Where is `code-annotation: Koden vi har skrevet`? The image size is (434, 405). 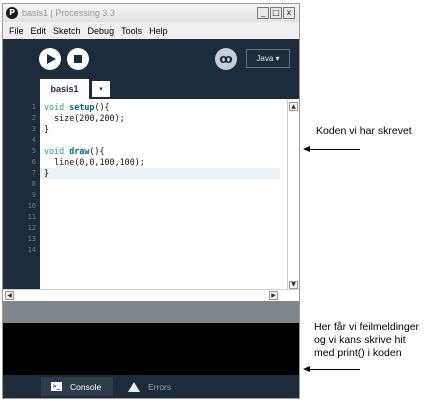
code-annotation: Koden vi har skrevet is located at coordinates (364, 131).